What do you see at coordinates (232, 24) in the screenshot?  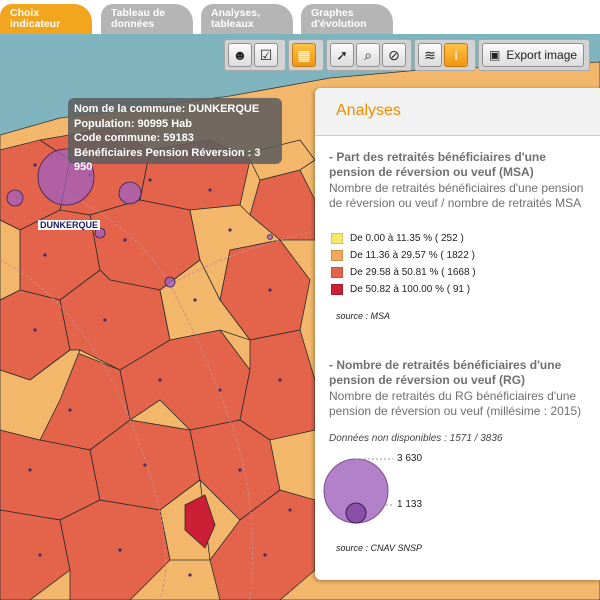 I see `tab-label-line2: tableaux` at bounding box center [232, 24].